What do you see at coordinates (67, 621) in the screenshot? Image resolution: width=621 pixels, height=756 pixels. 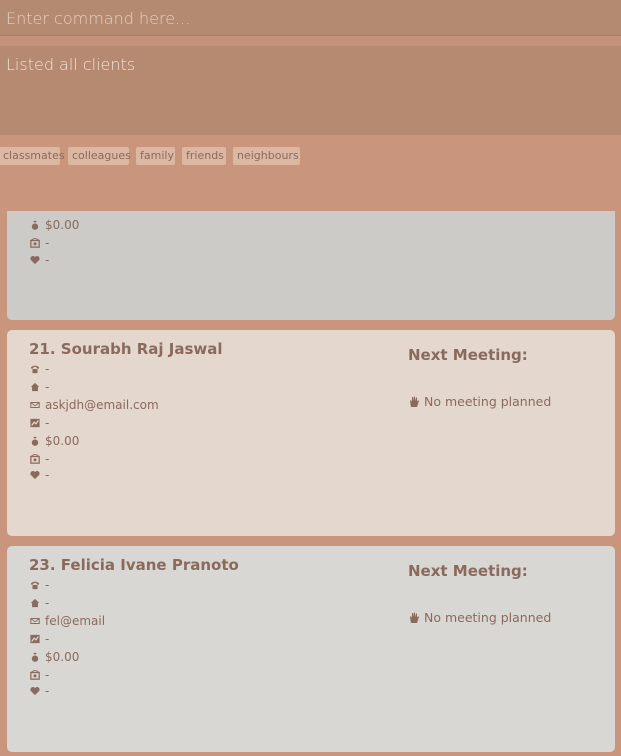 I see `email-field: fel@email` at bounding box center [67, 621].